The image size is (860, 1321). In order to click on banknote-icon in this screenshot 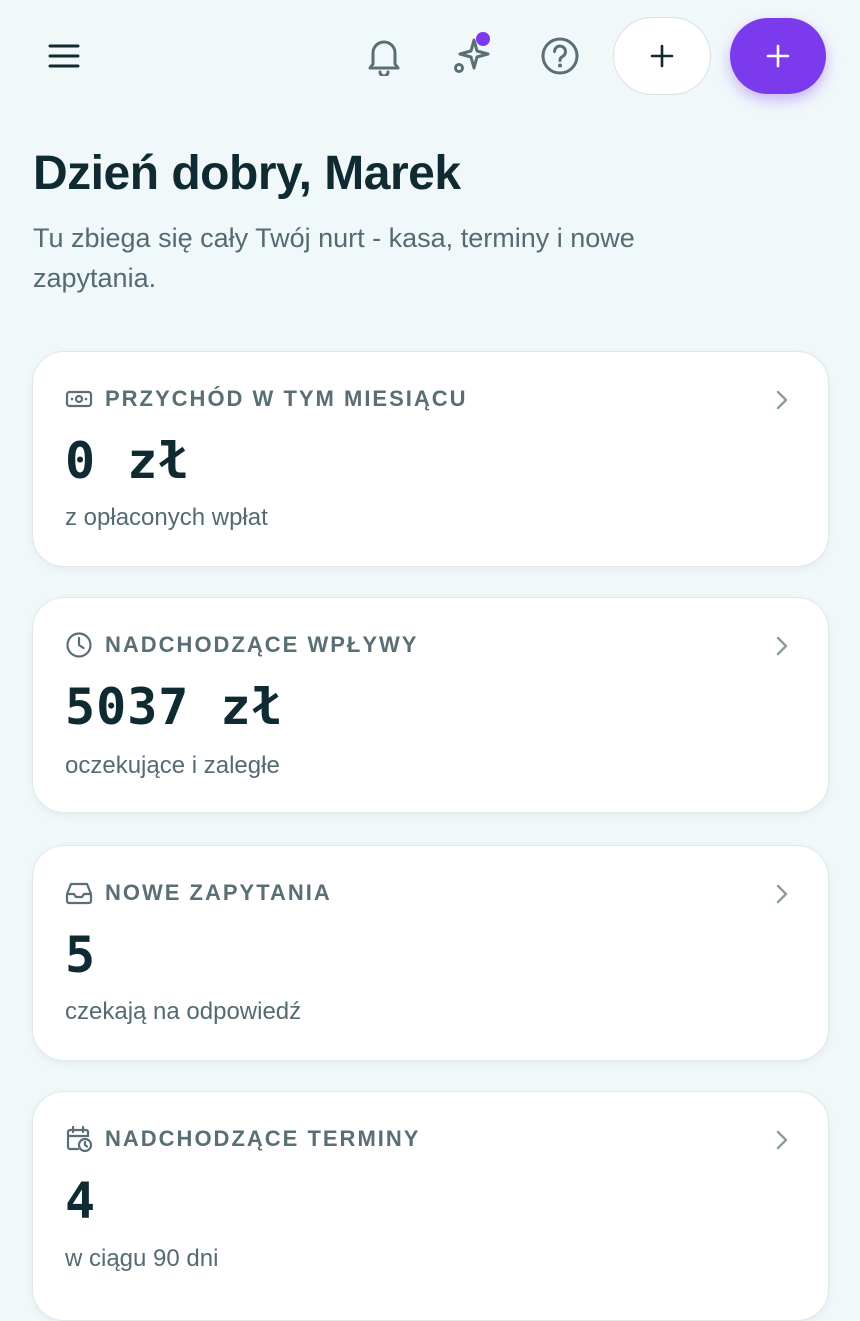, I will do `click(79, 399)`.